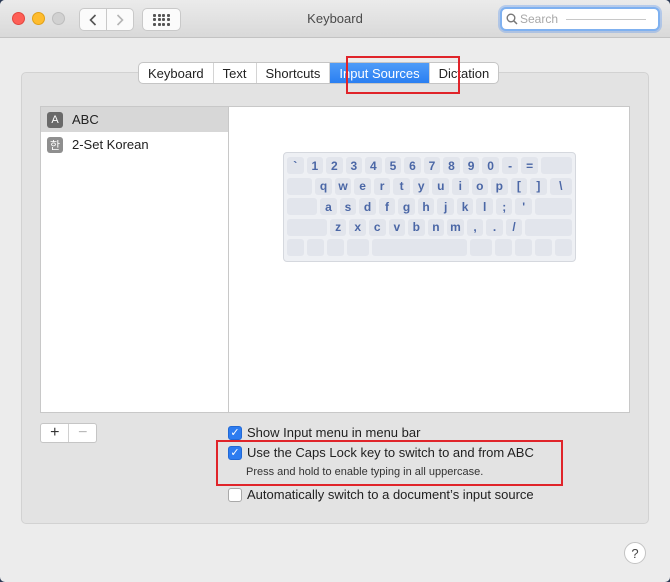 The image size is (670, 582). What do you see at coordinates (440, 186) in the screenshot?
I see `key: u` at bounding box center [440, 186].